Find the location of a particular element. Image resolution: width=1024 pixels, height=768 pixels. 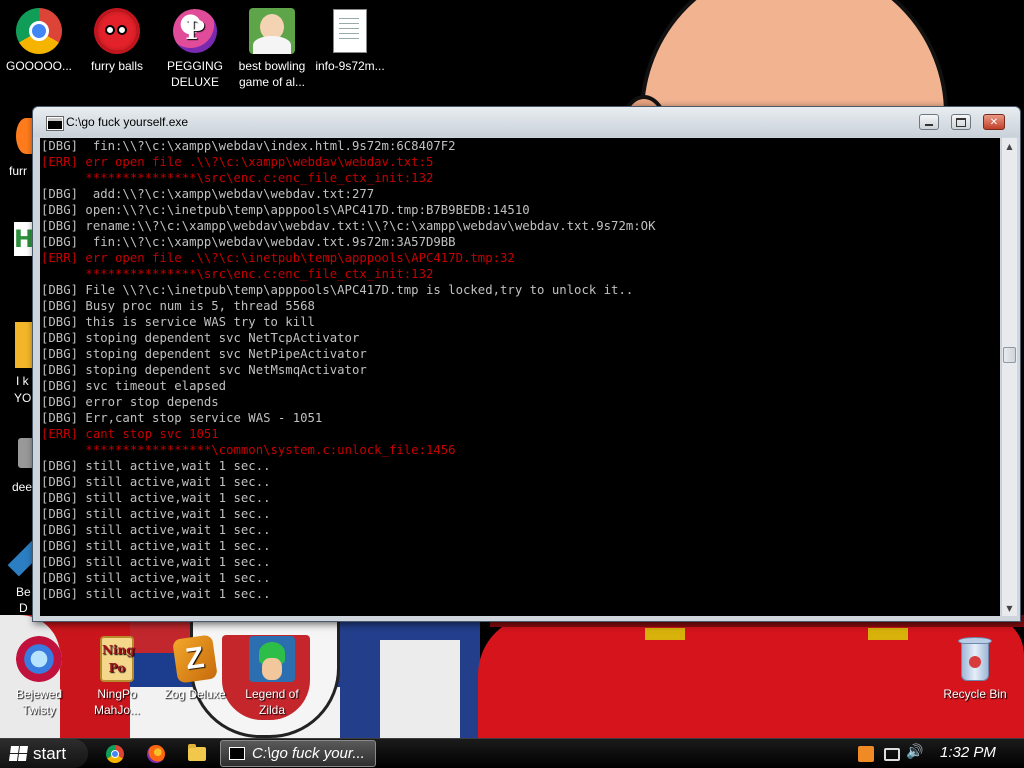

zog-deluxe-icon: Z is located at coordinates (195, 659).